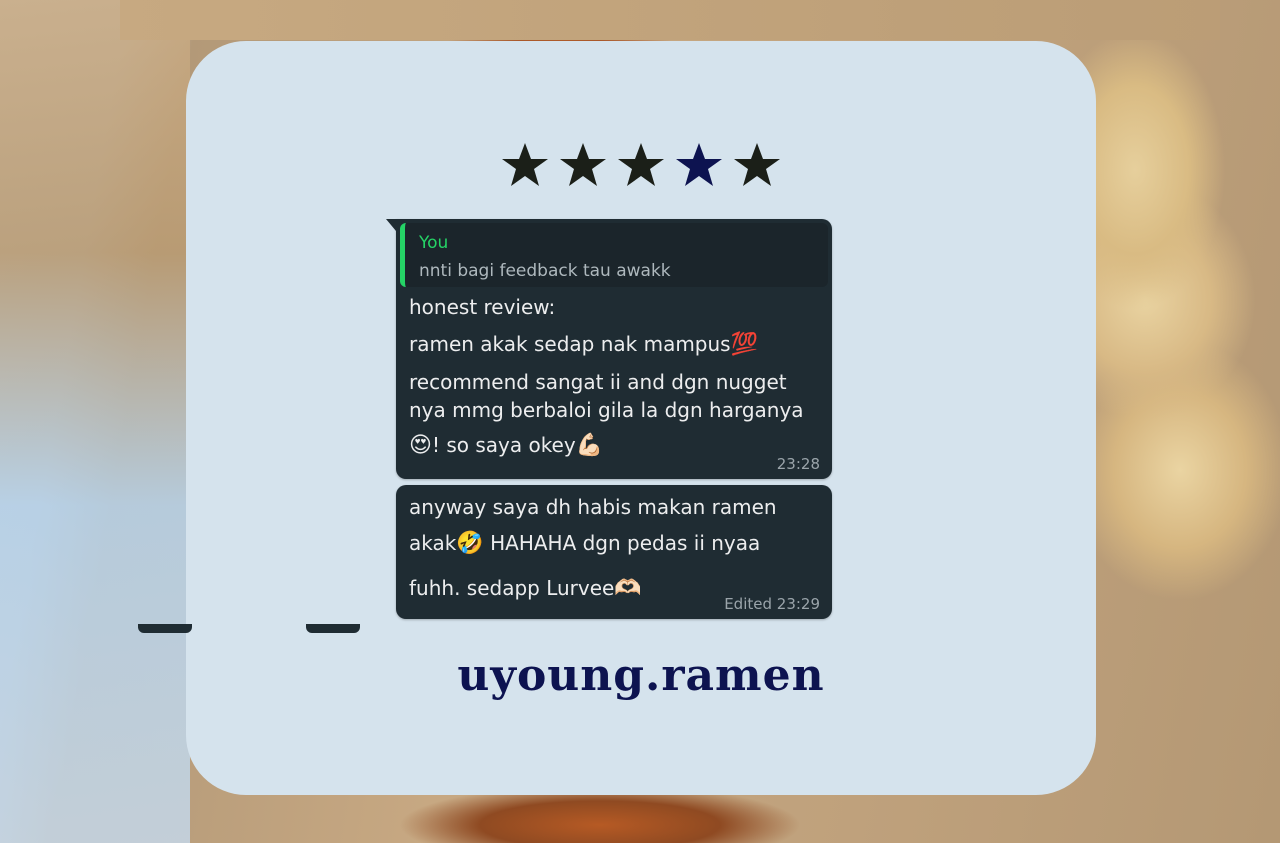 The height and width of the screenshot is (843, 1280). What do you see at coordinates (798, 464) in the screenshot?
I see `message-timestamp: 23:28` at bounding box center [798, 464].